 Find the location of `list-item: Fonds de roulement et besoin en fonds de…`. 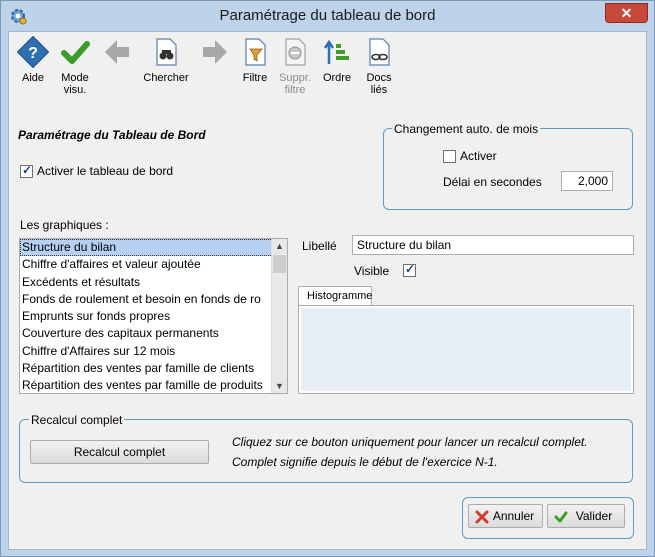

list-item: Fonds de roulement et besoin en fonds de… is located at coordinates (153, 299).